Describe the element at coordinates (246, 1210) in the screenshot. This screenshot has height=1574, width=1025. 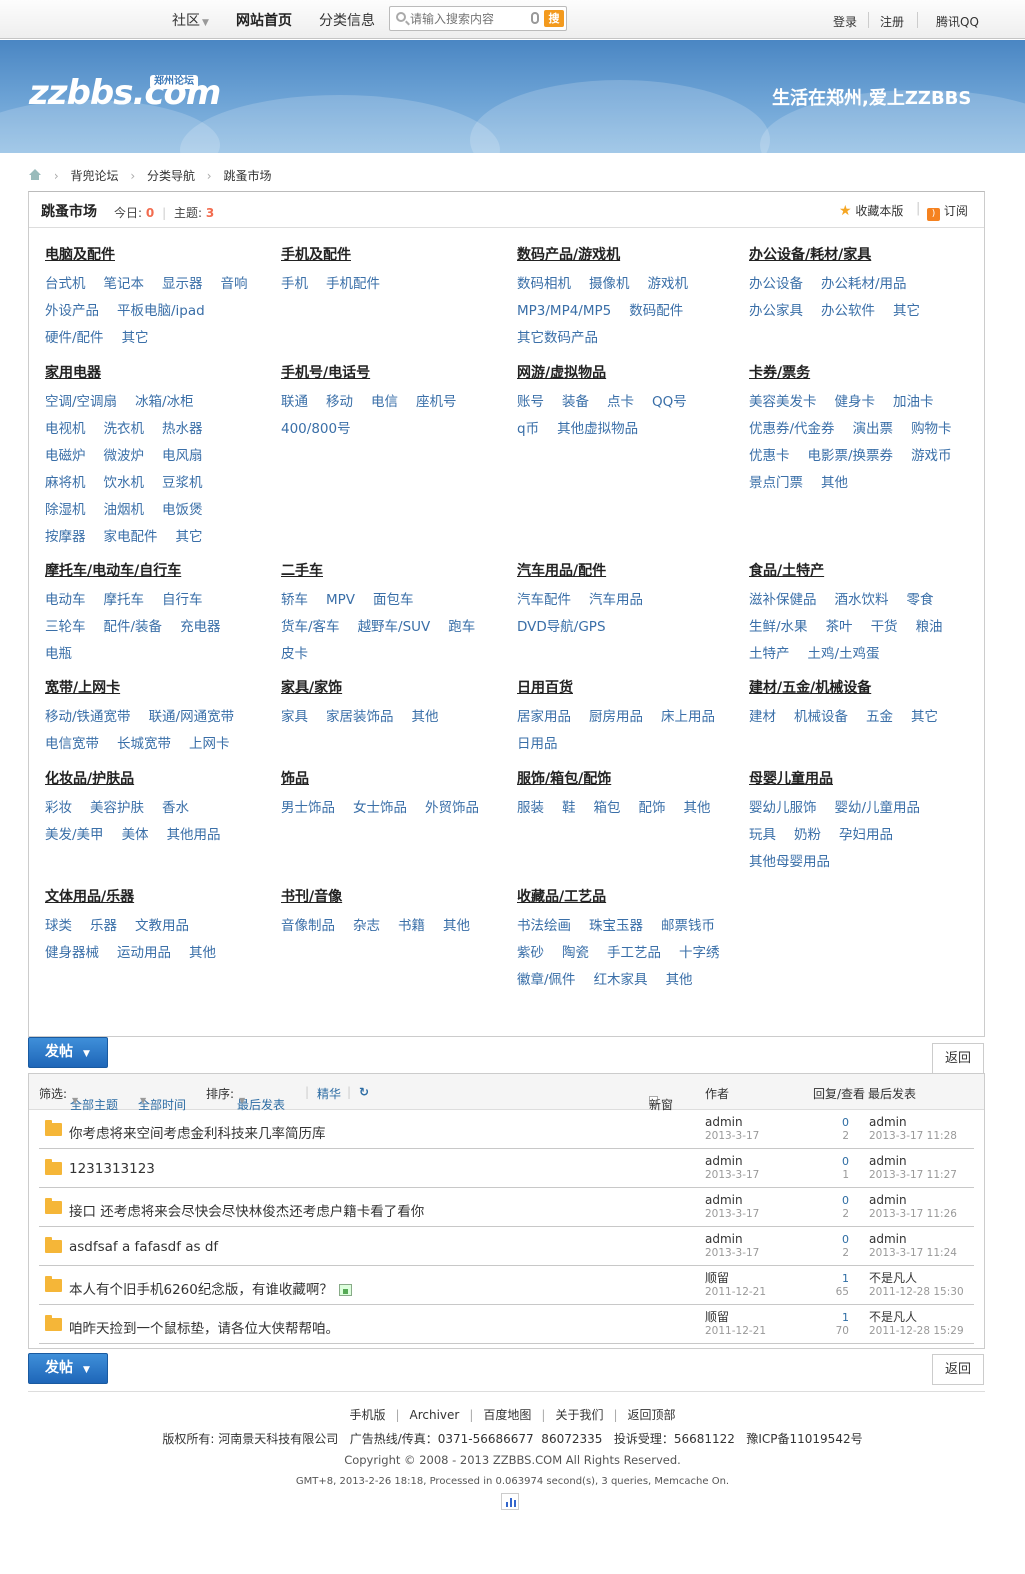
I see `thread-title: 接口 还考虑将来会尽快会尽快林俊杰还考虑户籍卡看了看你` at that location.